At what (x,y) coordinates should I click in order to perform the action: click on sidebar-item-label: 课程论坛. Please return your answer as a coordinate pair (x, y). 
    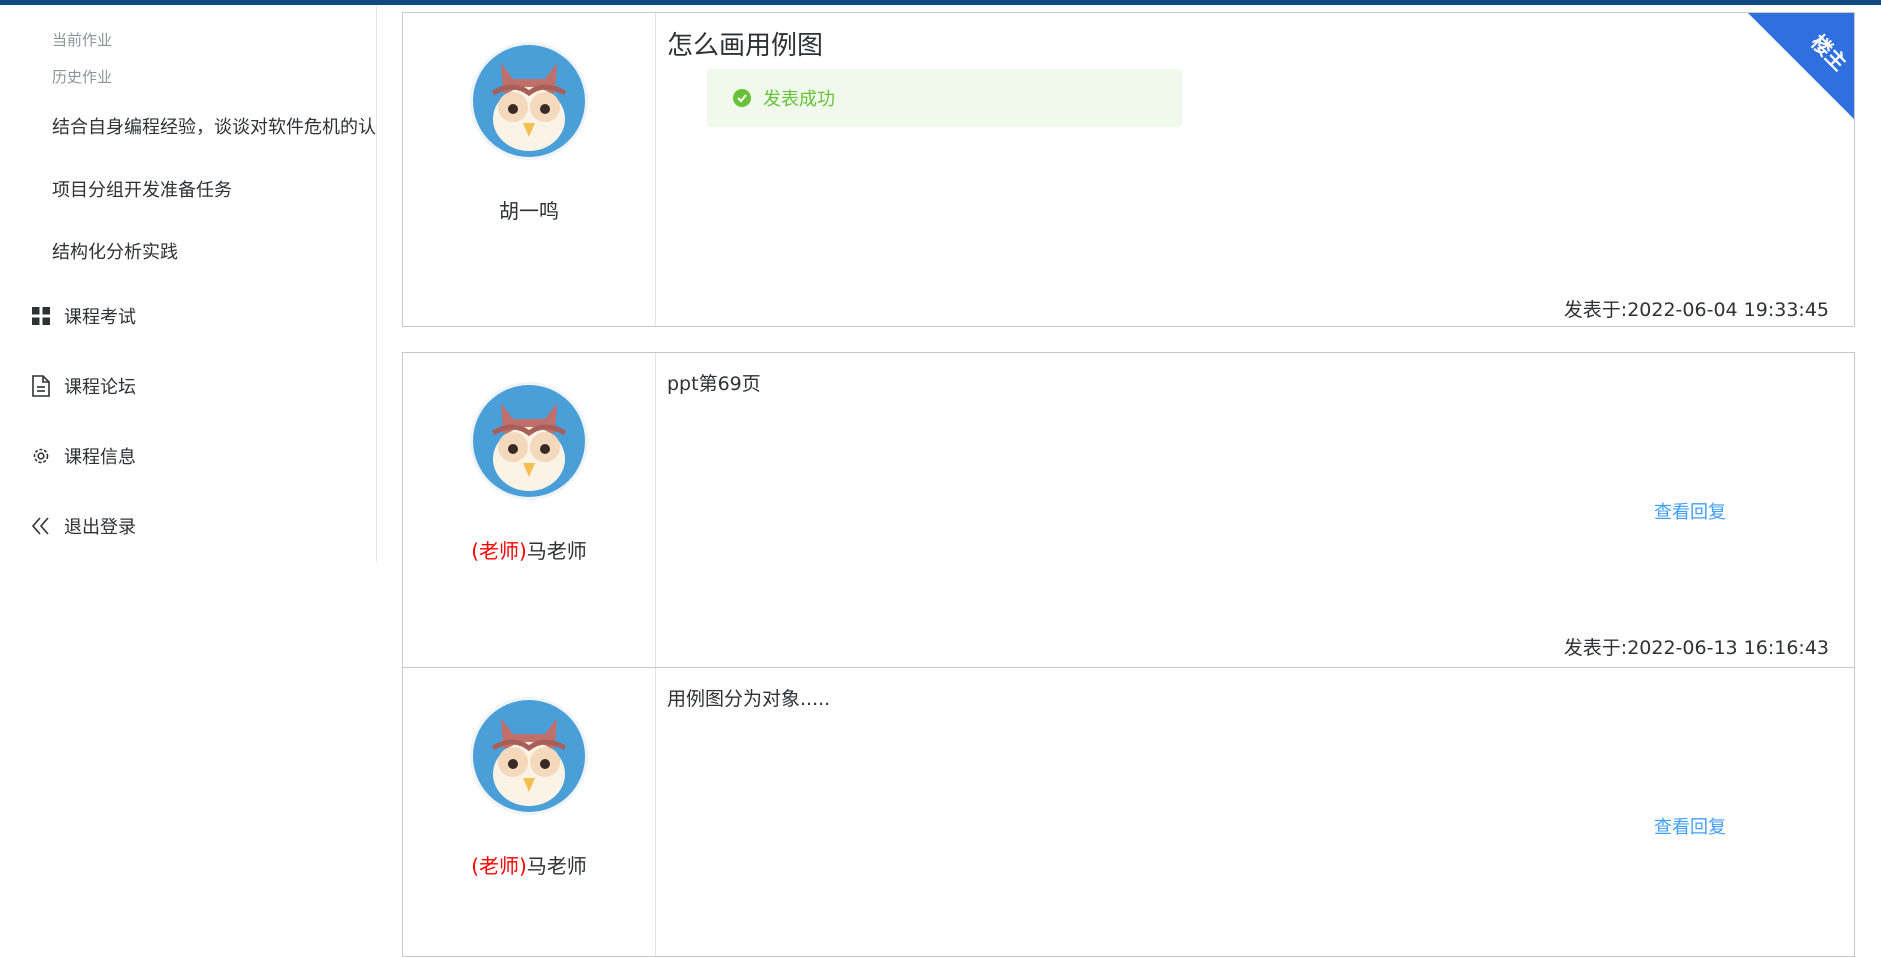
    Looking at the image, I should click on (100, 387).